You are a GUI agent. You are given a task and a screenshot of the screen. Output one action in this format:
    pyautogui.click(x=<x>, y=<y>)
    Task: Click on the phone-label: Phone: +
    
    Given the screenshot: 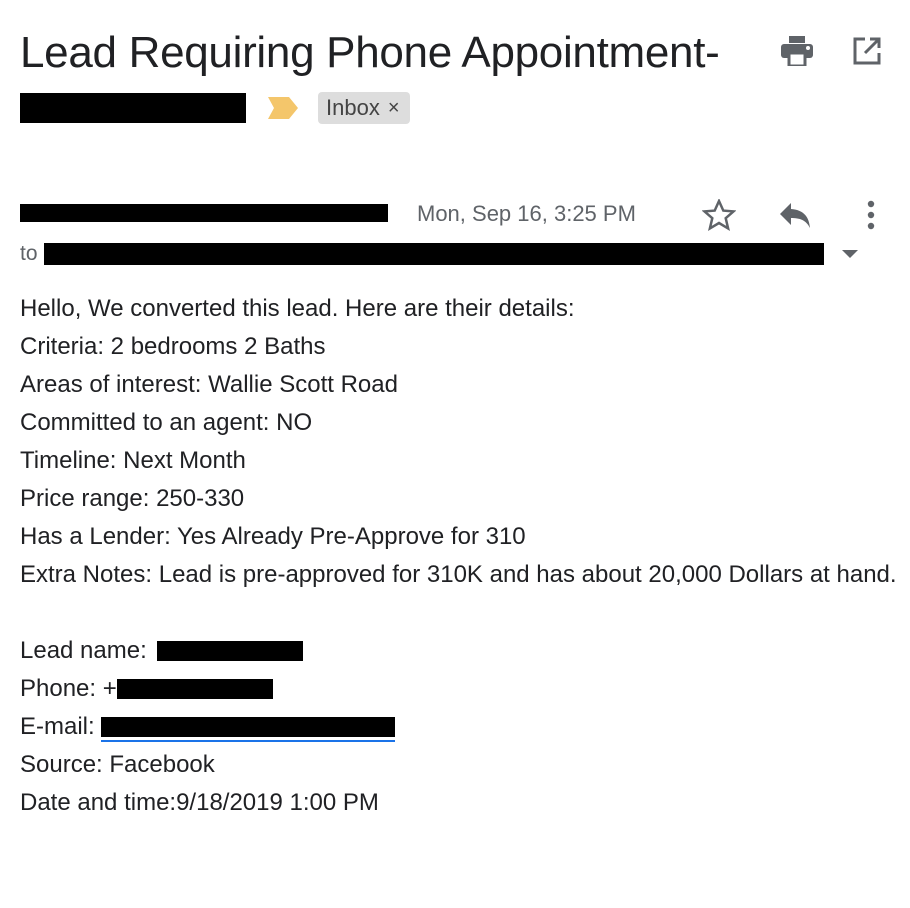 What is the action you would take?
    pyautogui.click(x=68, y=688)
    